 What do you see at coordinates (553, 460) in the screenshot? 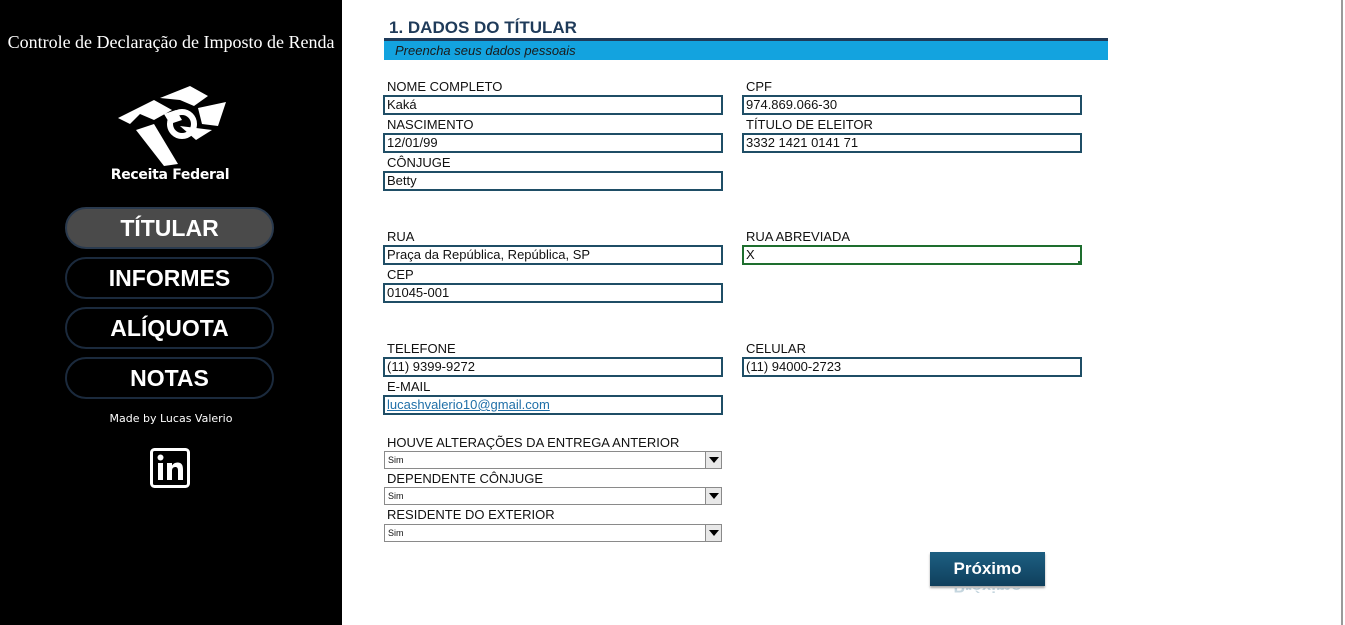
I see `alteracoes-select: Sim` at bounding box center [553, 460].